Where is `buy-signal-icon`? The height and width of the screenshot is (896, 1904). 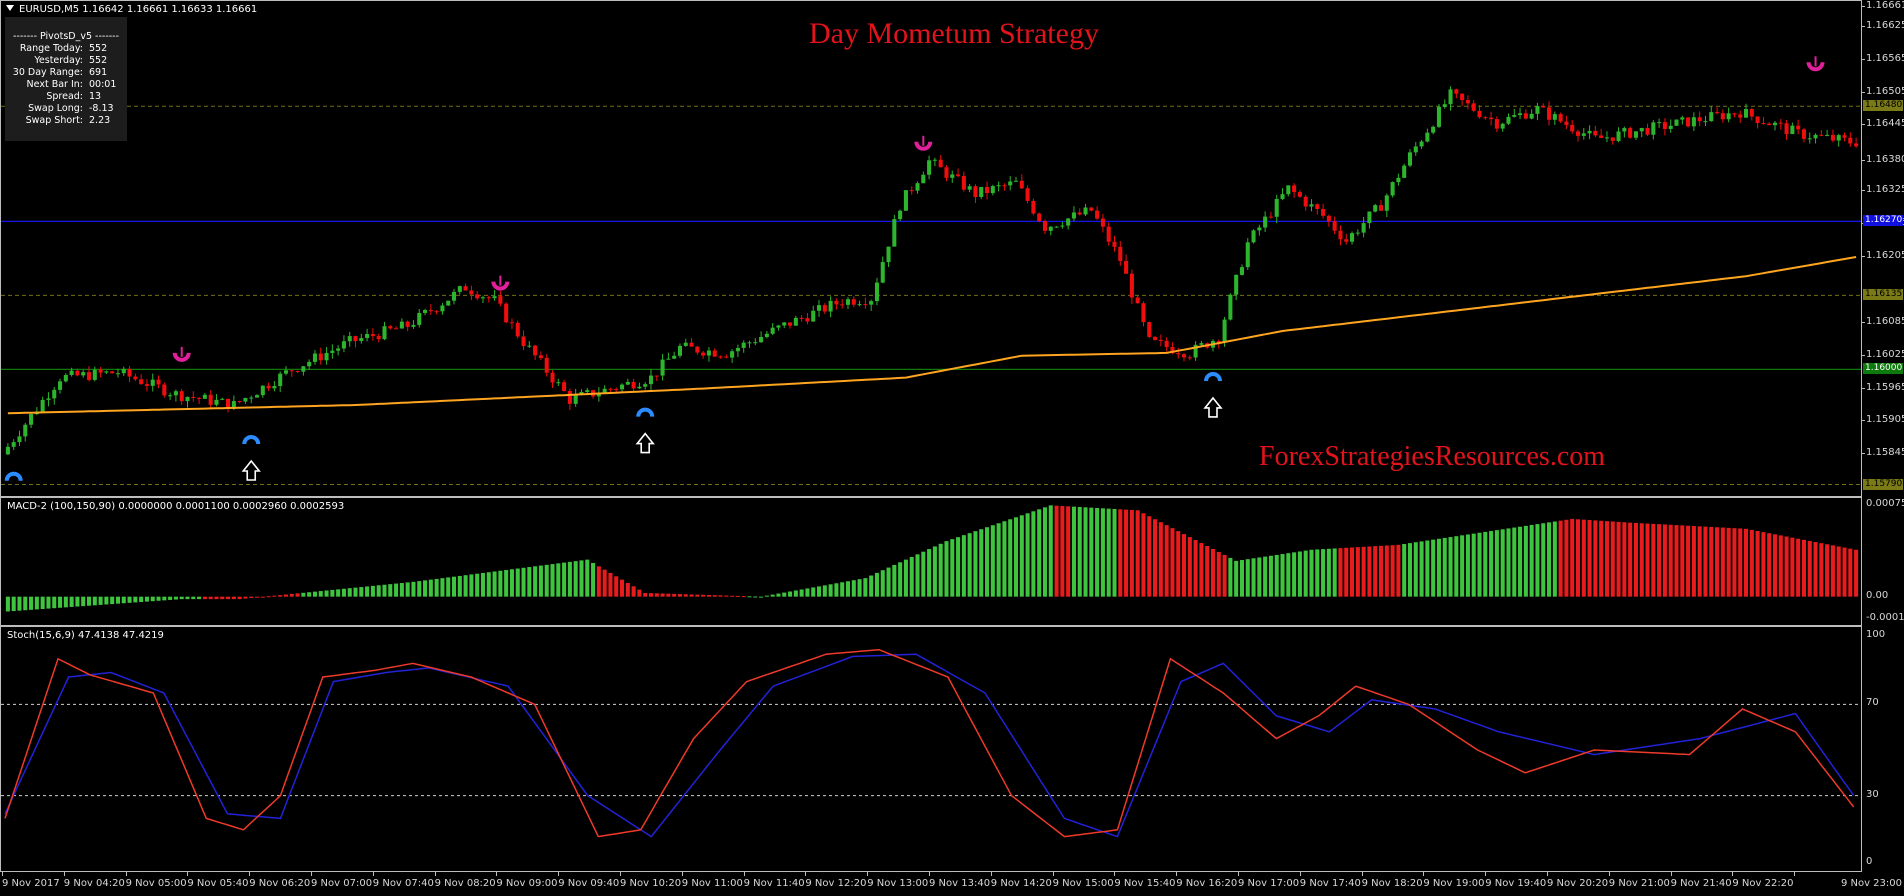
buy-signal-icon is located at coordinates (1213, 376).